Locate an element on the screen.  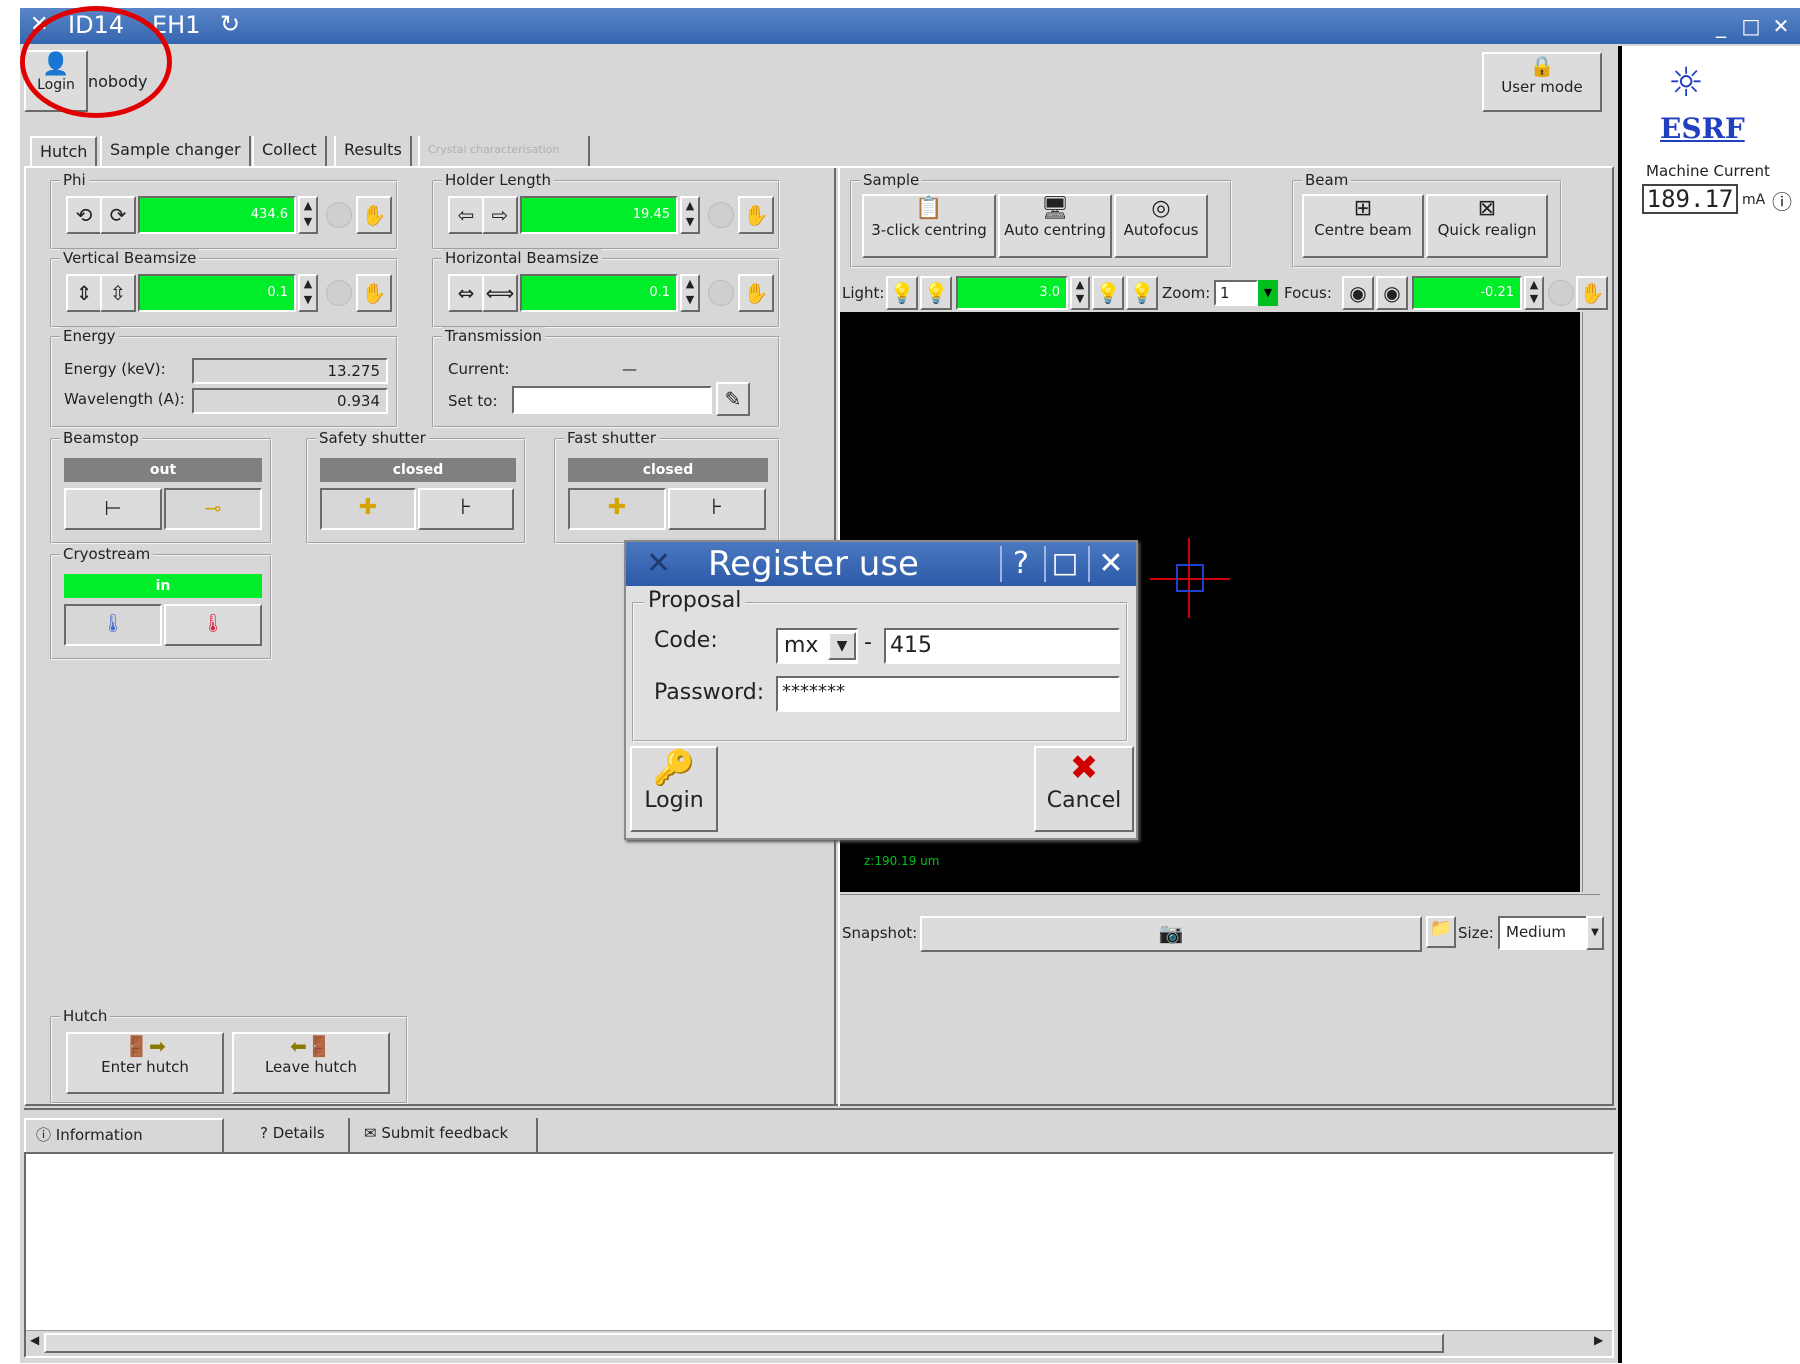
dialog-login-label: Login is located at coordinates (674, 800).